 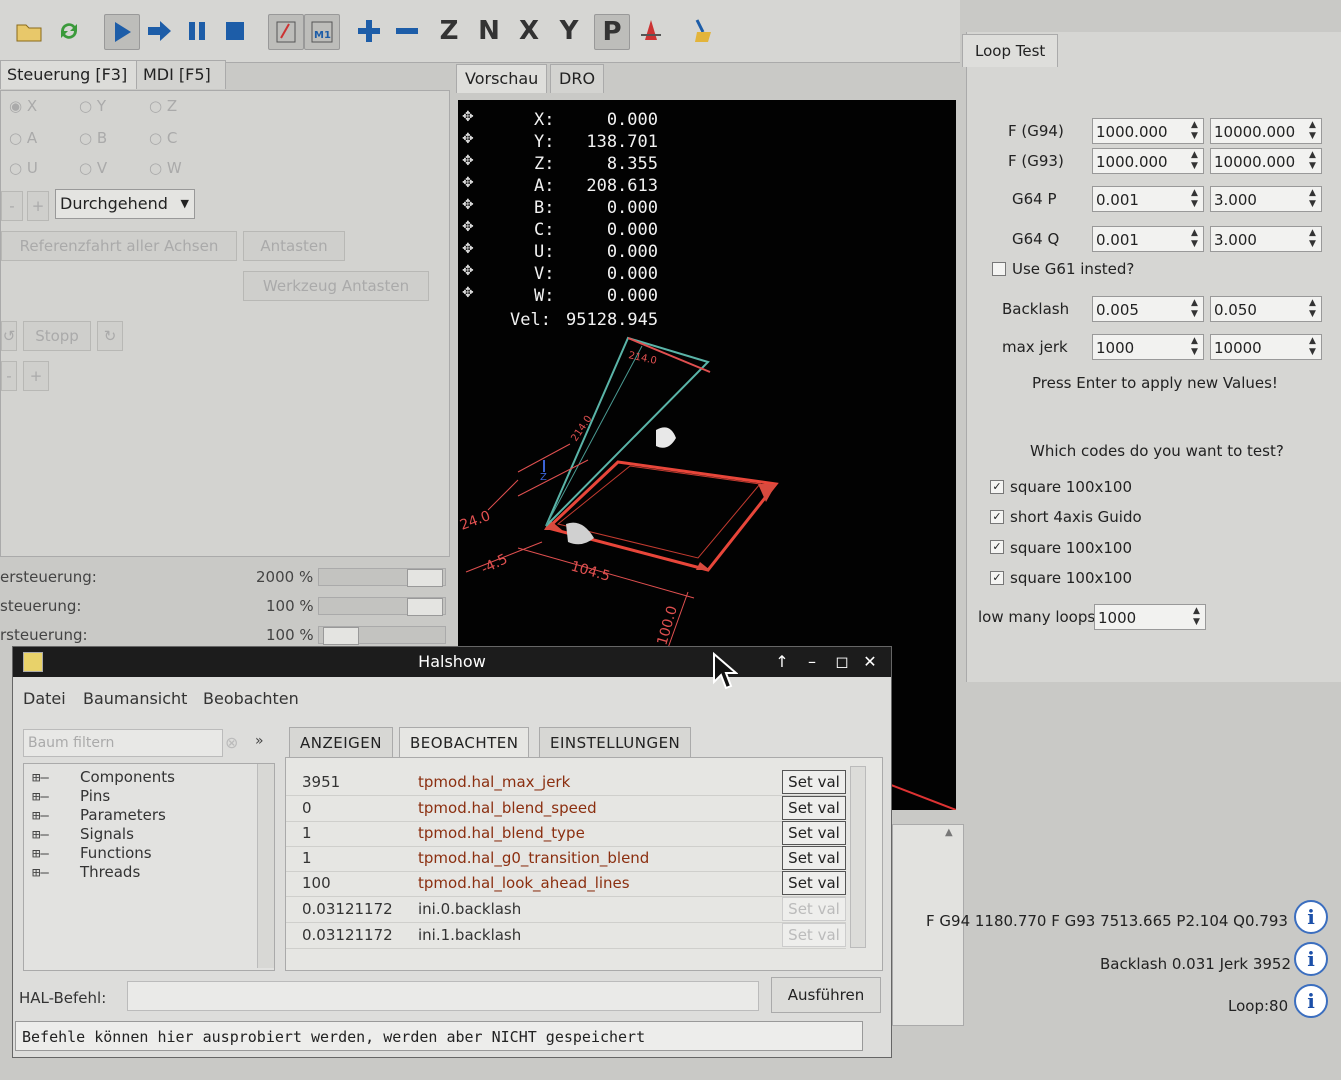 What do you see at coordinates (651, 31) in the screenshot?
I see `rotate-icon` at bounding box center [651, 31].